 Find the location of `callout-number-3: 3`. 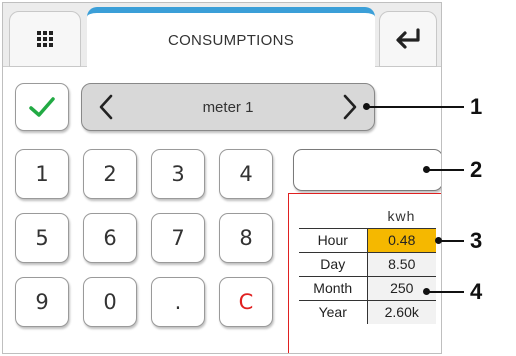

callout-number-3: 3 is located at coordinates (476, 240).